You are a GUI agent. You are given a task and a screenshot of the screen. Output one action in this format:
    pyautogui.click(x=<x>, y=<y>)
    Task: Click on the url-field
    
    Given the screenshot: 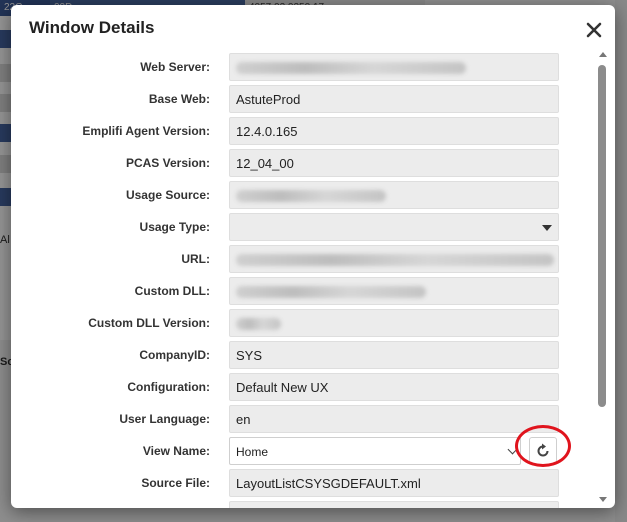 What is the action you would take?
    pyautogui.click(x=394, y=259)
    